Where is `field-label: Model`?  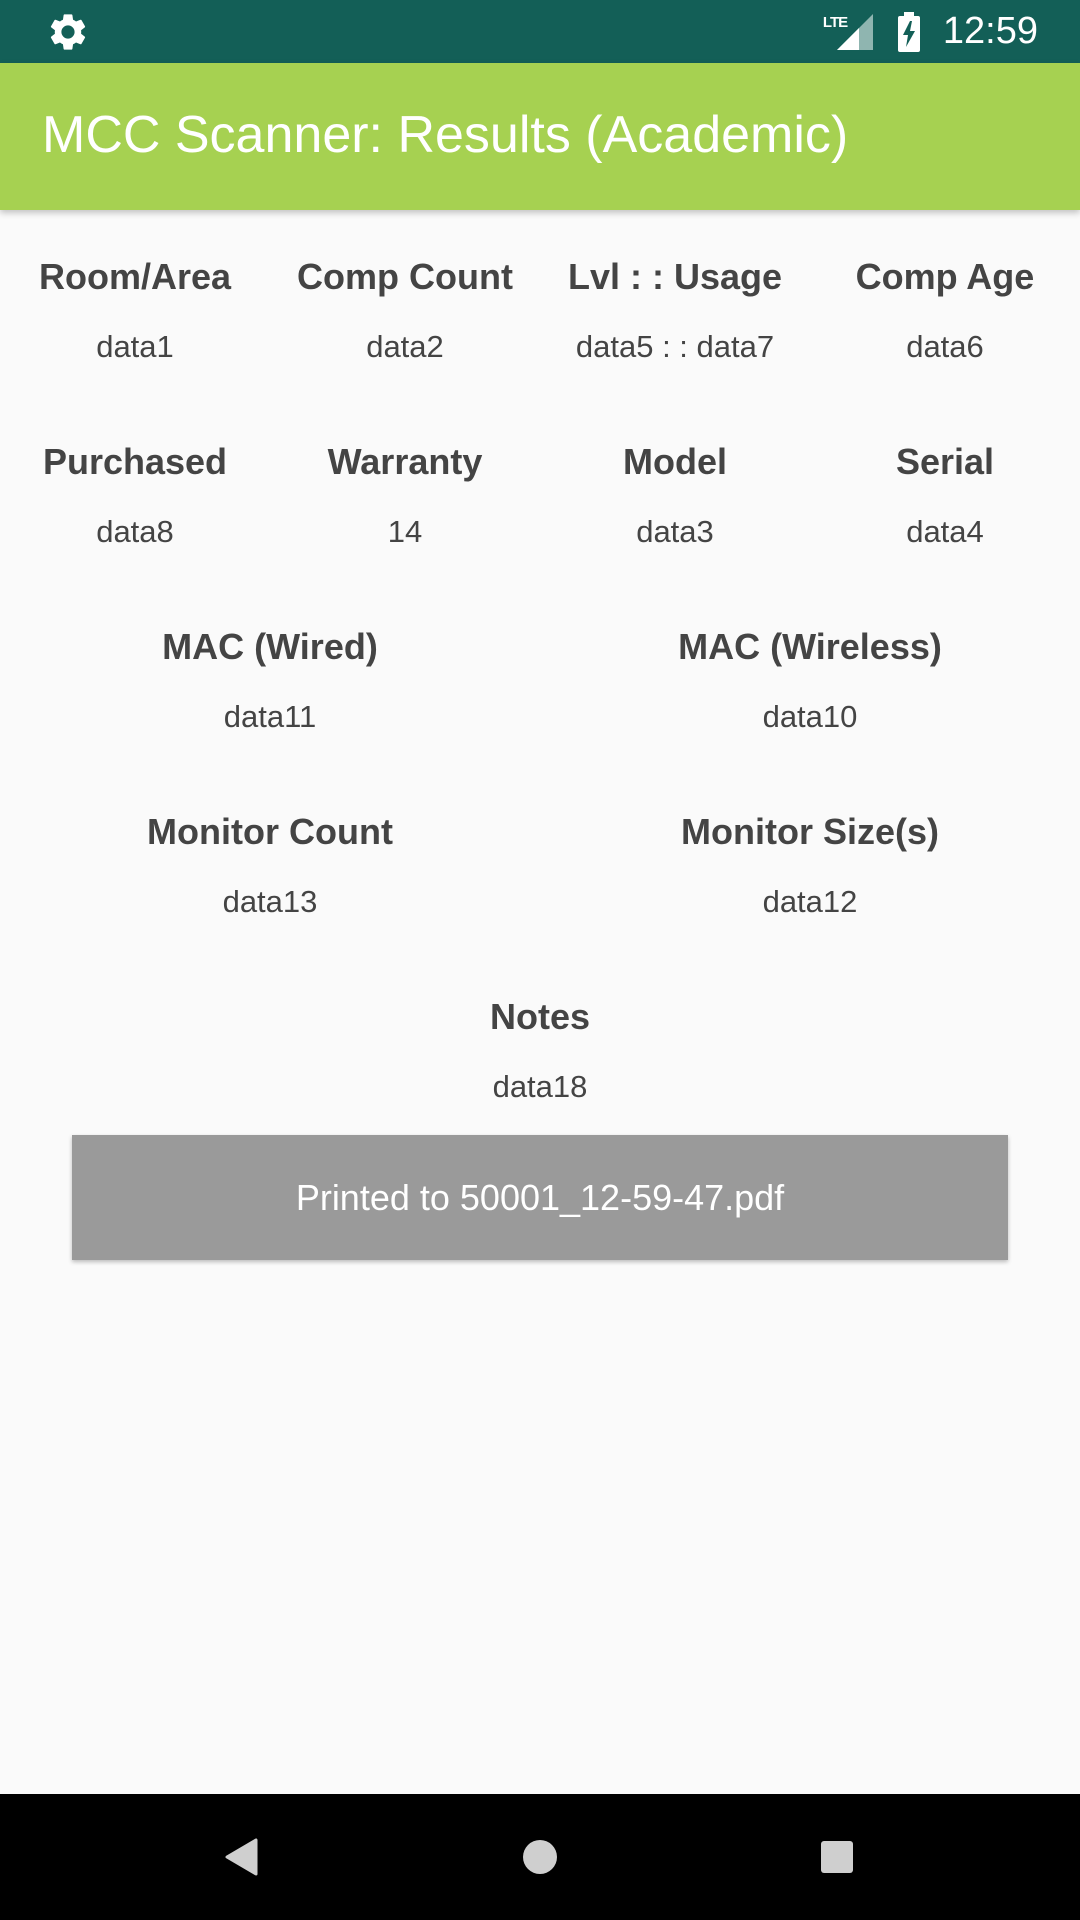 field-label: Model is located at coordinates (675, 461).